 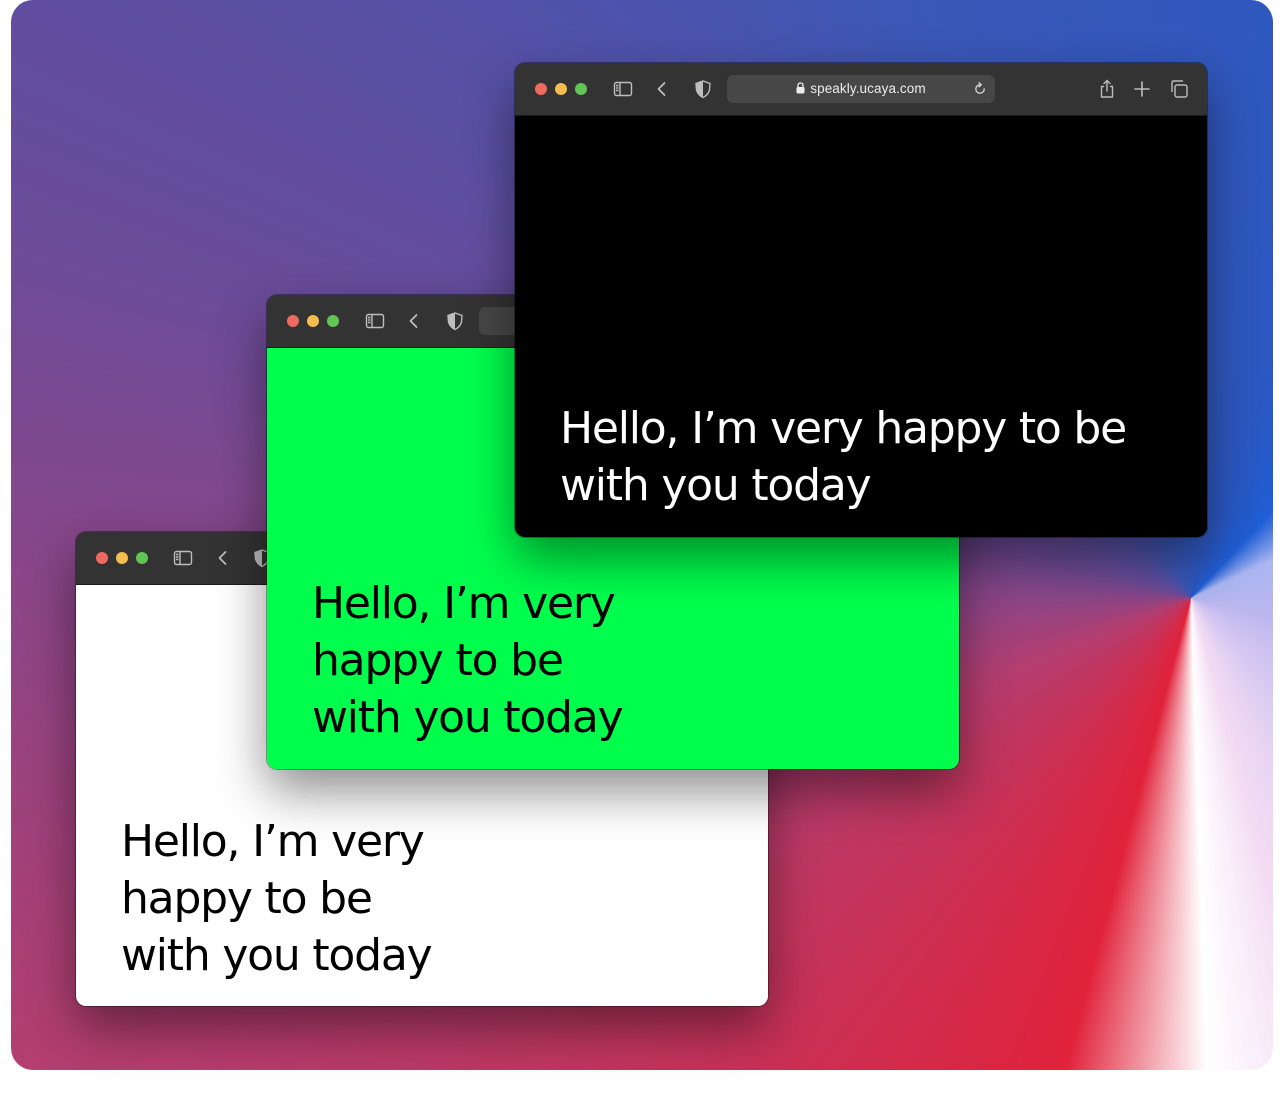 I want to click on window-toolbar: speakly.ucaya.com, so click(x=861, y=89).